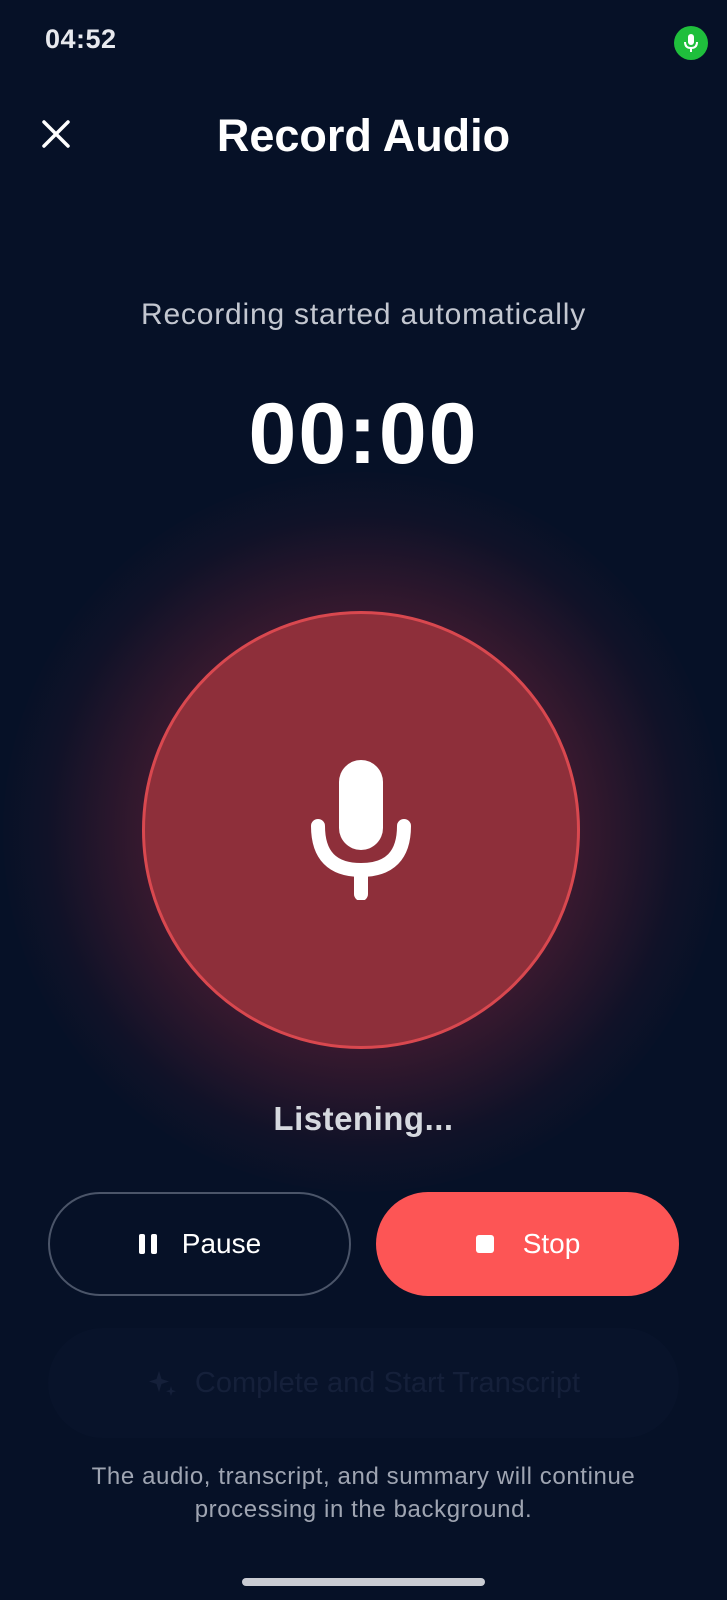  Describe the element at coordinates (221, 1243) in the screenshot. I see `pause-button-label: Pause` at that location.